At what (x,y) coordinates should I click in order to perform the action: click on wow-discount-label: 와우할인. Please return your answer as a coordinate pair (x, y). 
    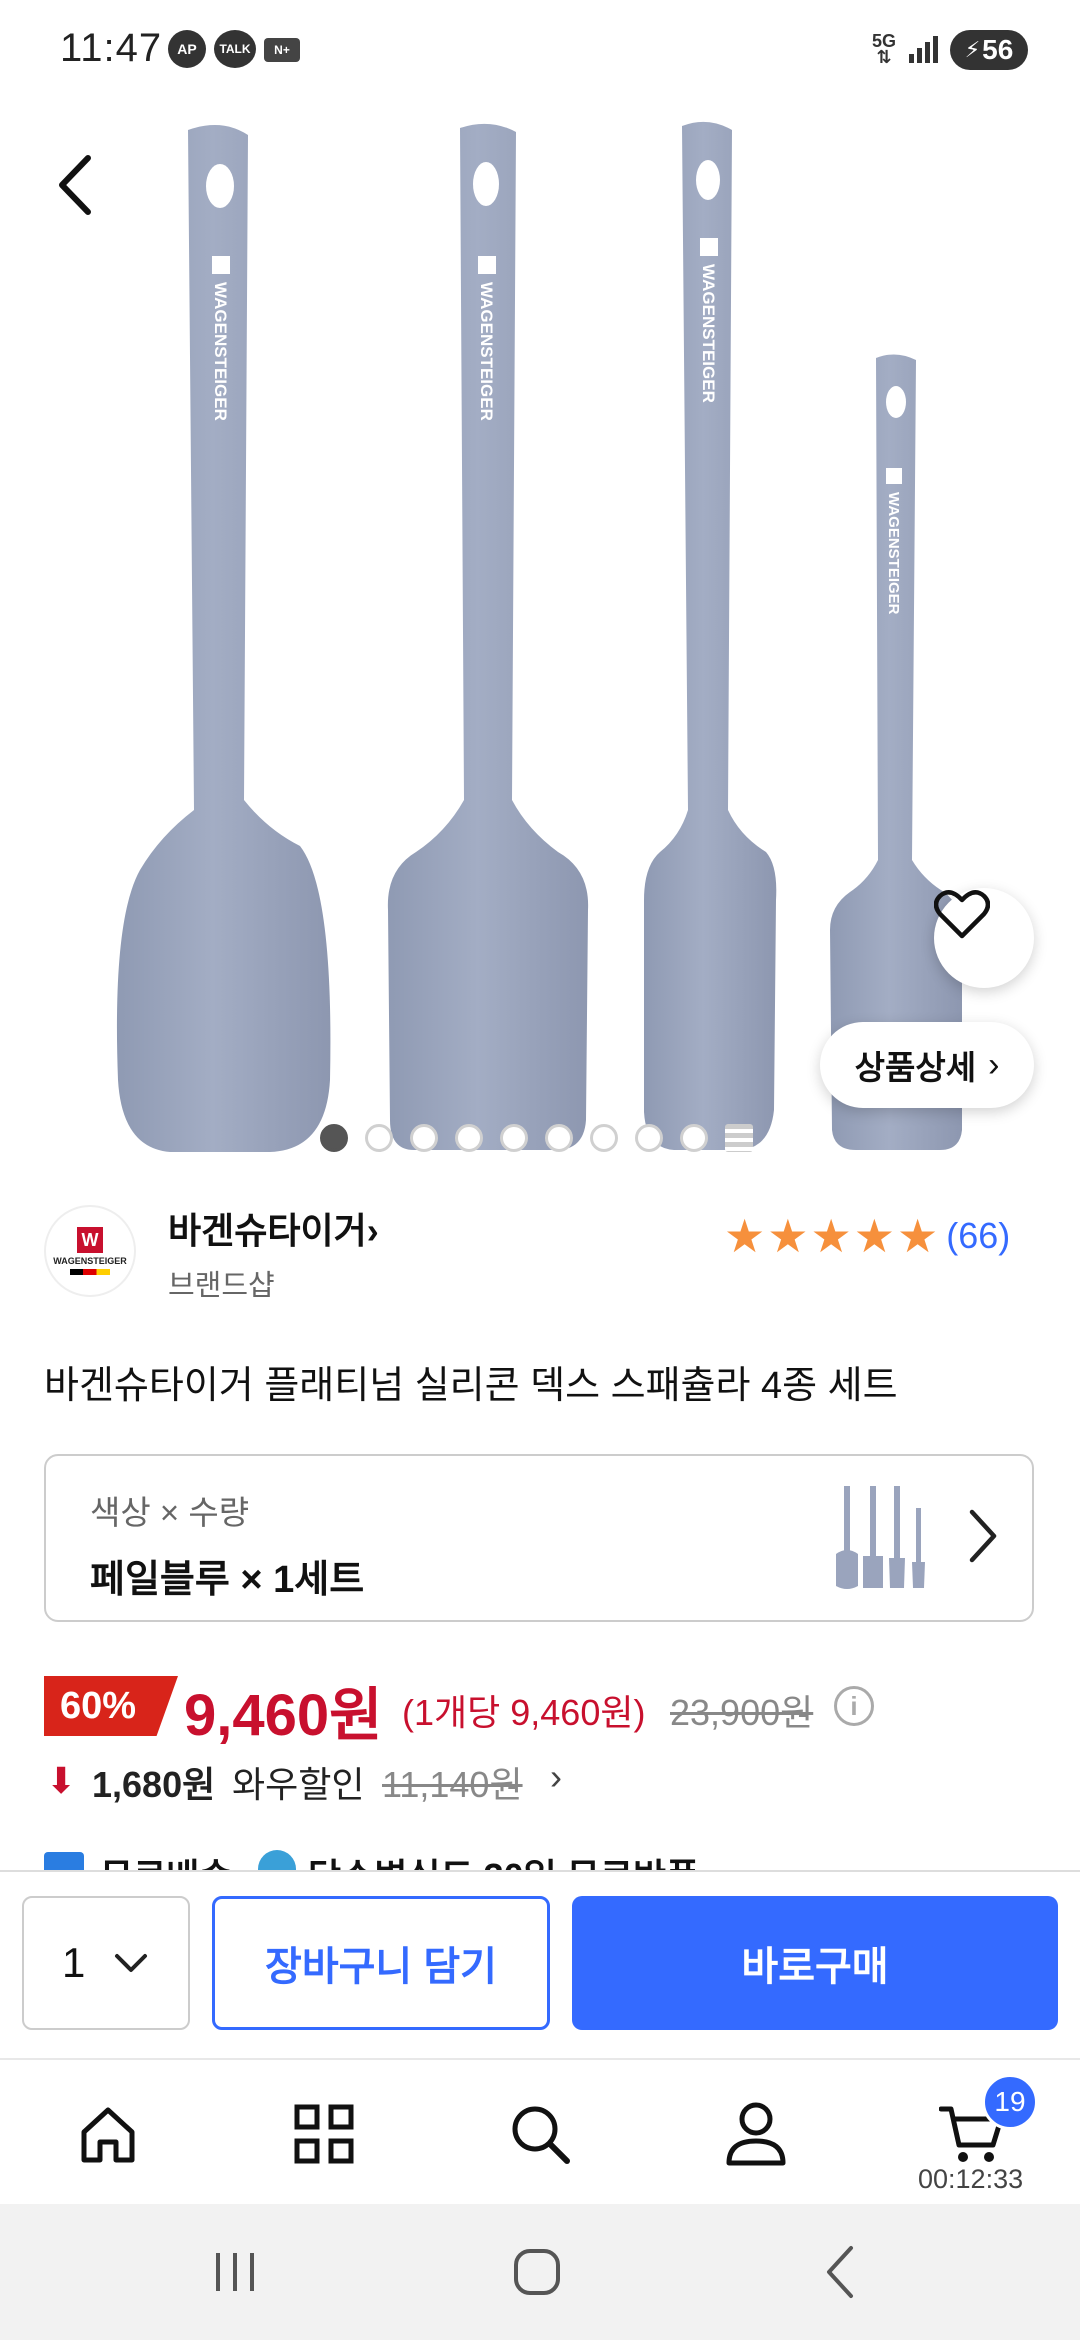
    Looking at the image, I should click on (298, 1784).